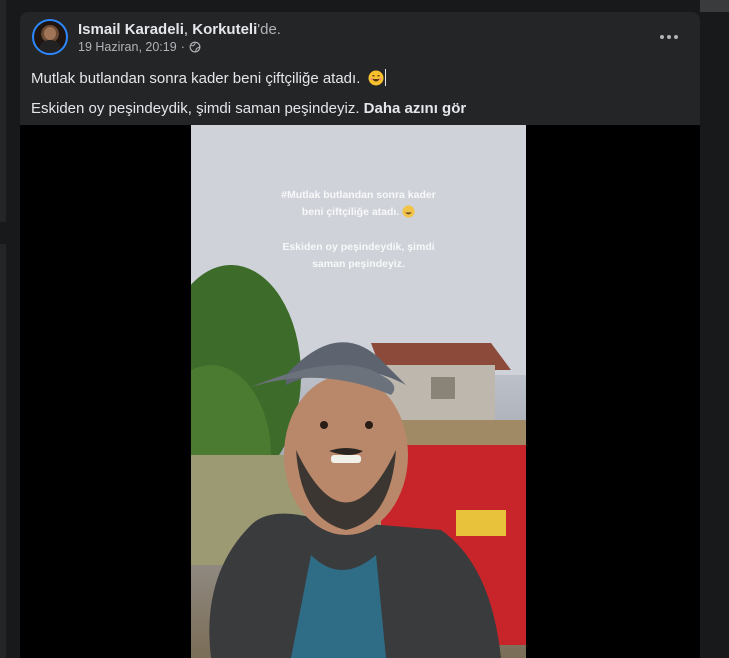 Image resolution: width=729 pixels, height=658 pixels. What do you see at coordinates (358, 247) in the screenshot?
I see `video-caption-line3: Eskiden oy peşindeydik, şimdi` at bounding box center [358, 247].